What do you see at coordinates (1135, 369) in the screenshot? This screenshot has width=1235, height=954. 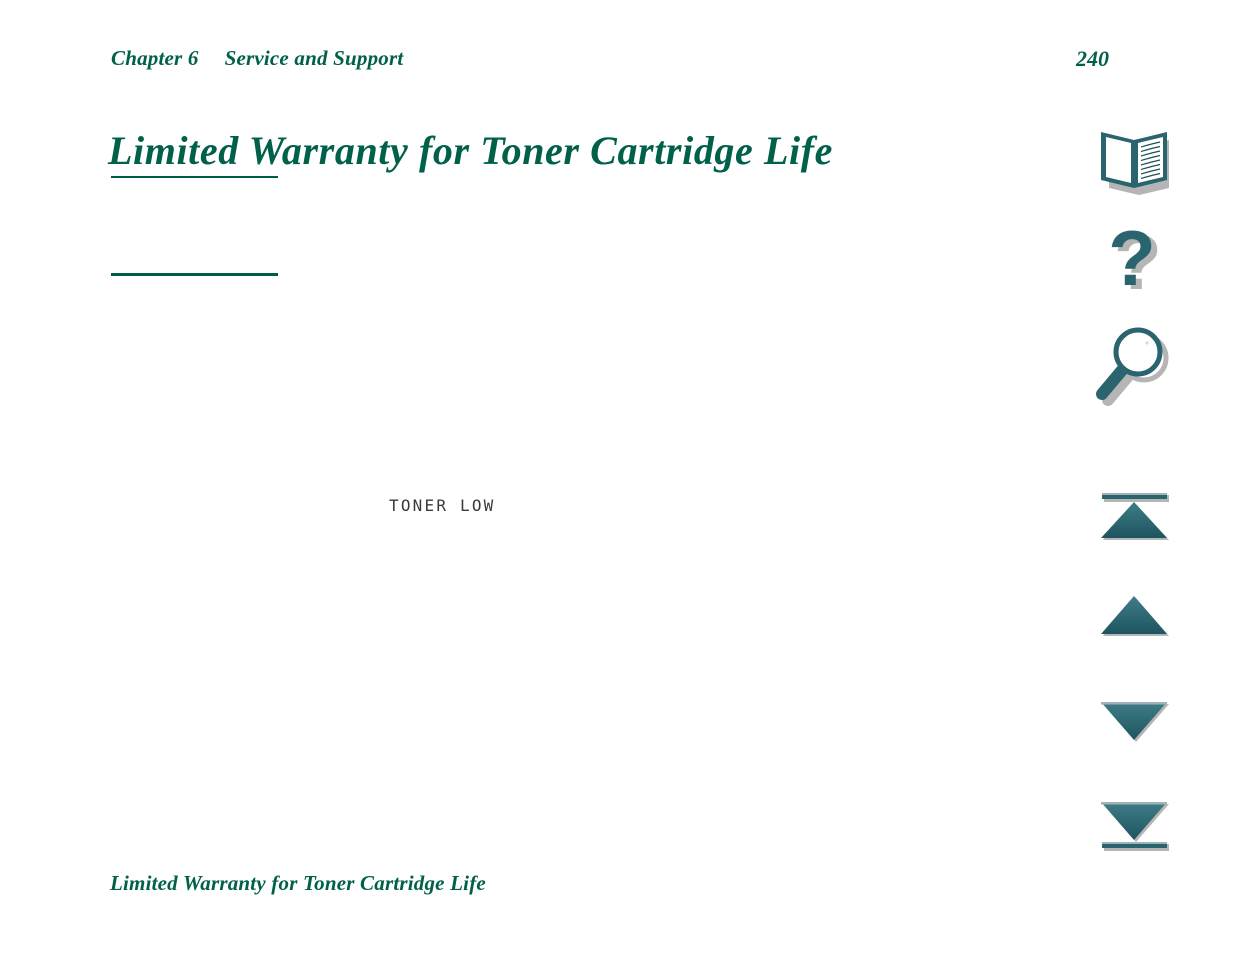 I see `magnifying-glass-icon` at bounding box center [1135, 369].